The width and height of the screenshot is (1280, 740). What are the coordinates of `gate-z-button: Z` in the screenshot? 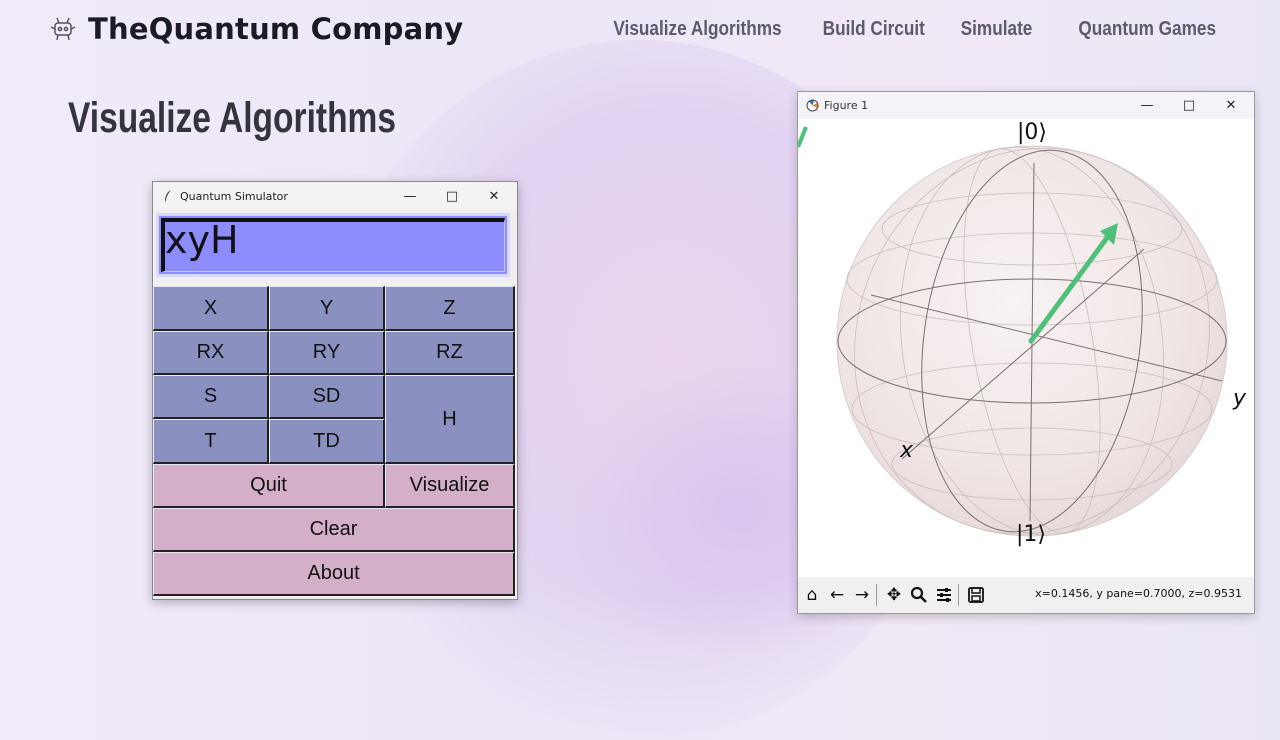 It's located at (450, 308).